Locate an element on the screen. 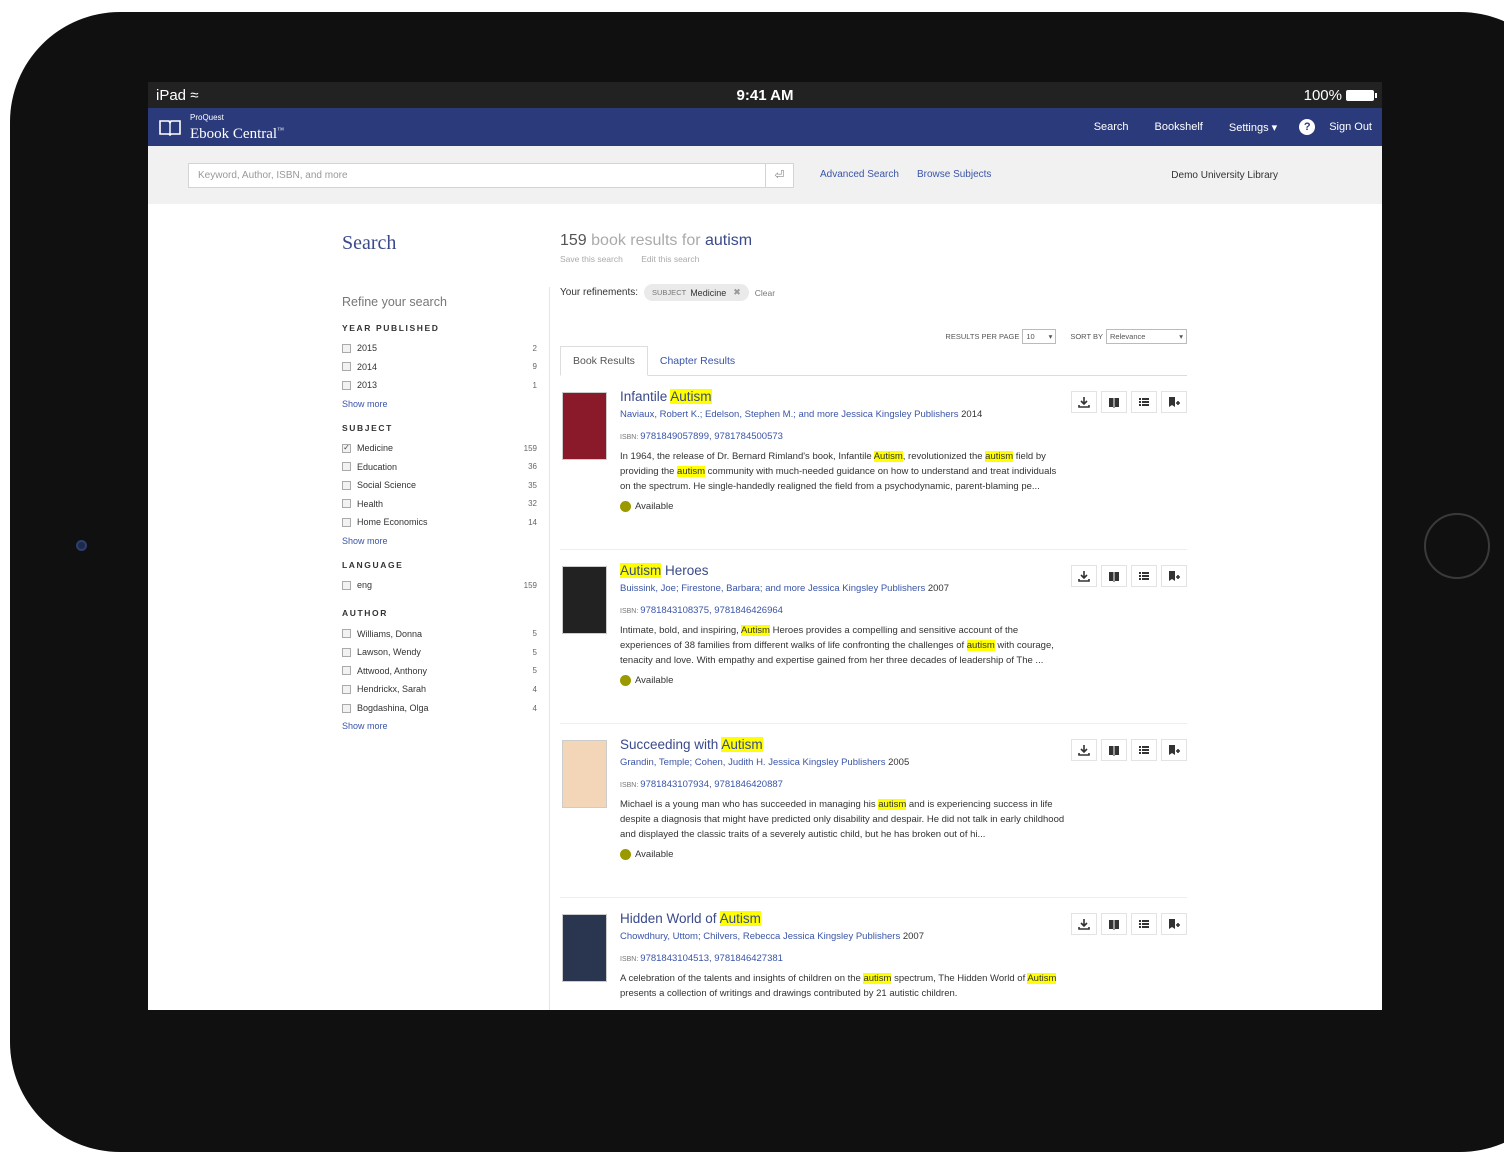 The width and height of the screenshot is (1504, 1152). facet-option: Home Economics 14 is located at coordinates (439, 522).